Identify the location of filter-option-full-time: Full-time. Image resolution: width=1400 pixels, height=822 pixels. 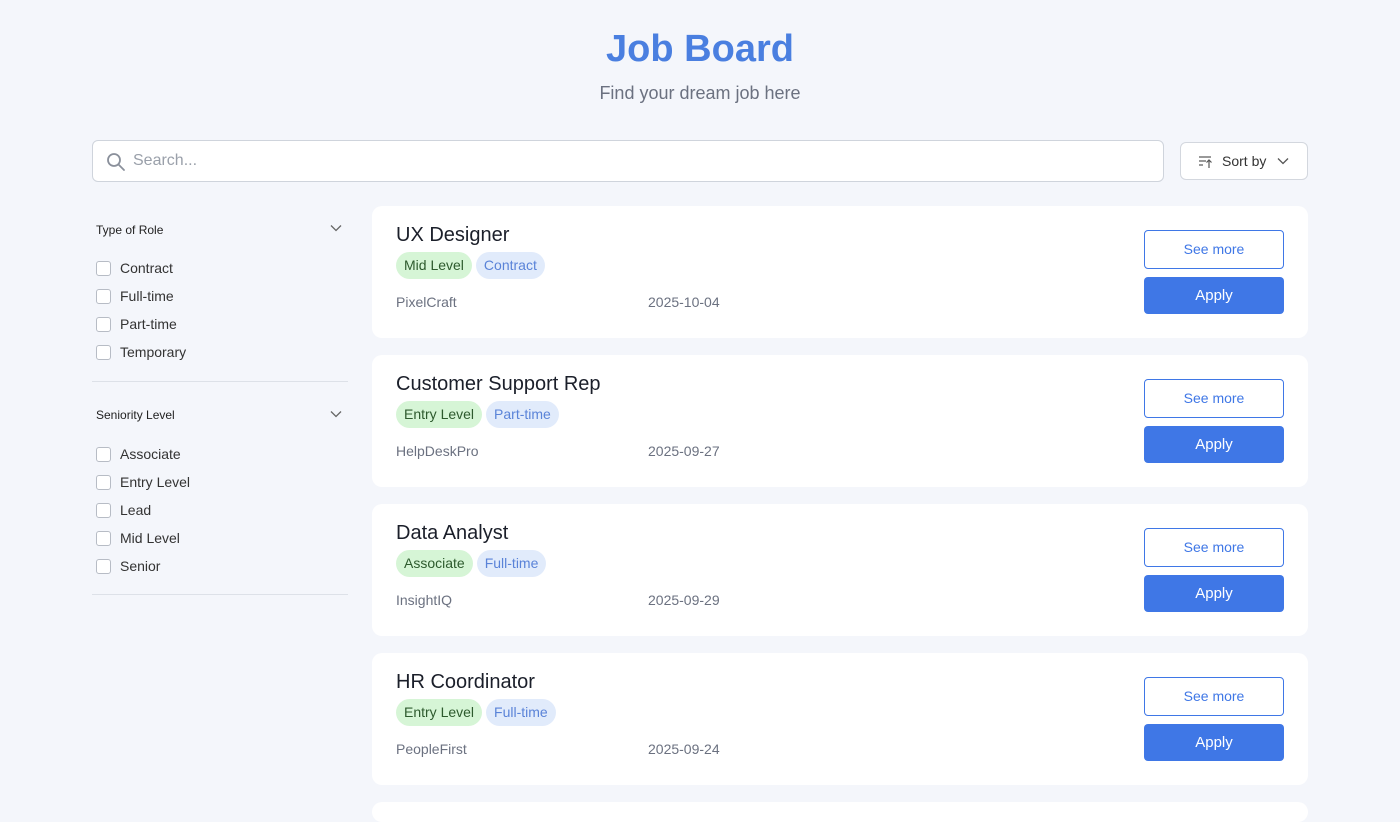
(220, 296).